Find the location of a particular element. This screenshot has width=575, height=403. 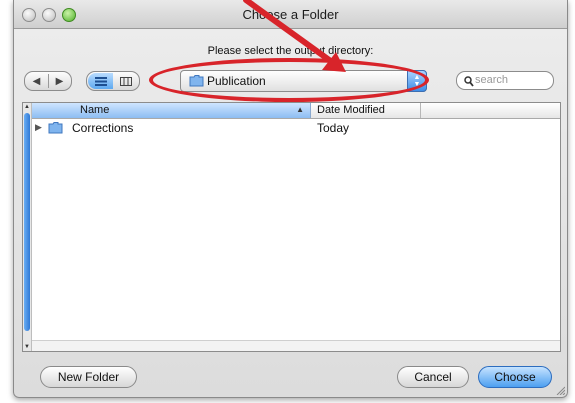

scroll-thumb is located at coordinates (27, 222).